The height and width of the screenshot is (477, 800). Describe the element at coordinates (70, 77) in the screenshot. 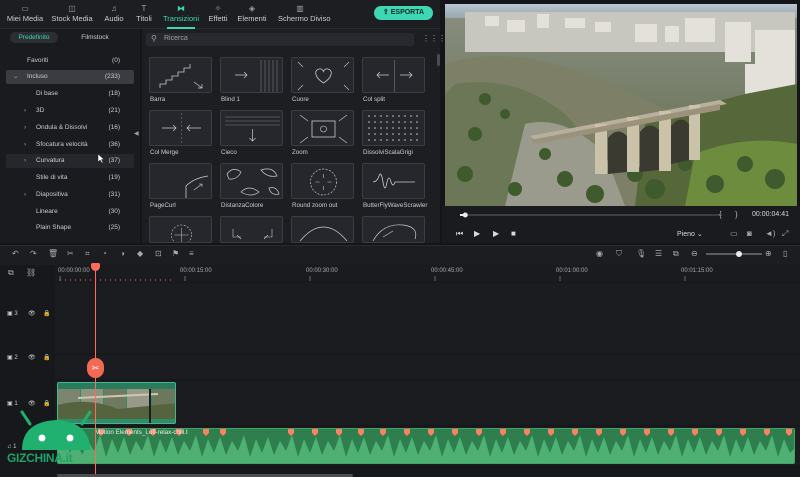

I see `category-incluso: ⌄ Incluso (233)` at that location.